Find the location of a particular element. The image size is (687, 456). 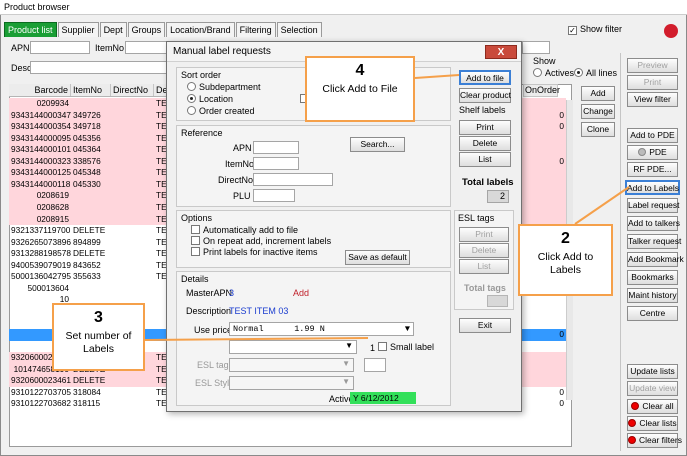

callout-step-4: 4 Click Add to File is located at coordinates (360, 89).